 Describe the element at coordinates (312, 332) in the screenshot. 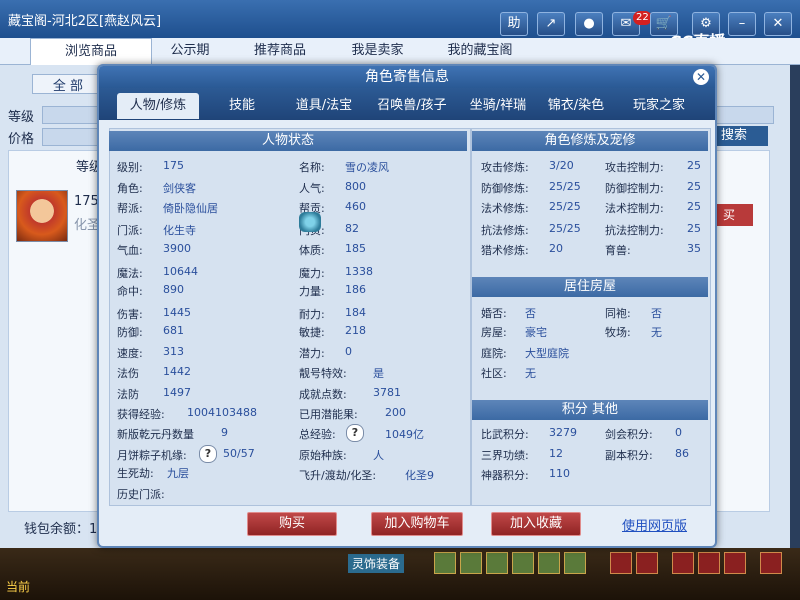

I see `stat-label: 敏捷:` at that location.